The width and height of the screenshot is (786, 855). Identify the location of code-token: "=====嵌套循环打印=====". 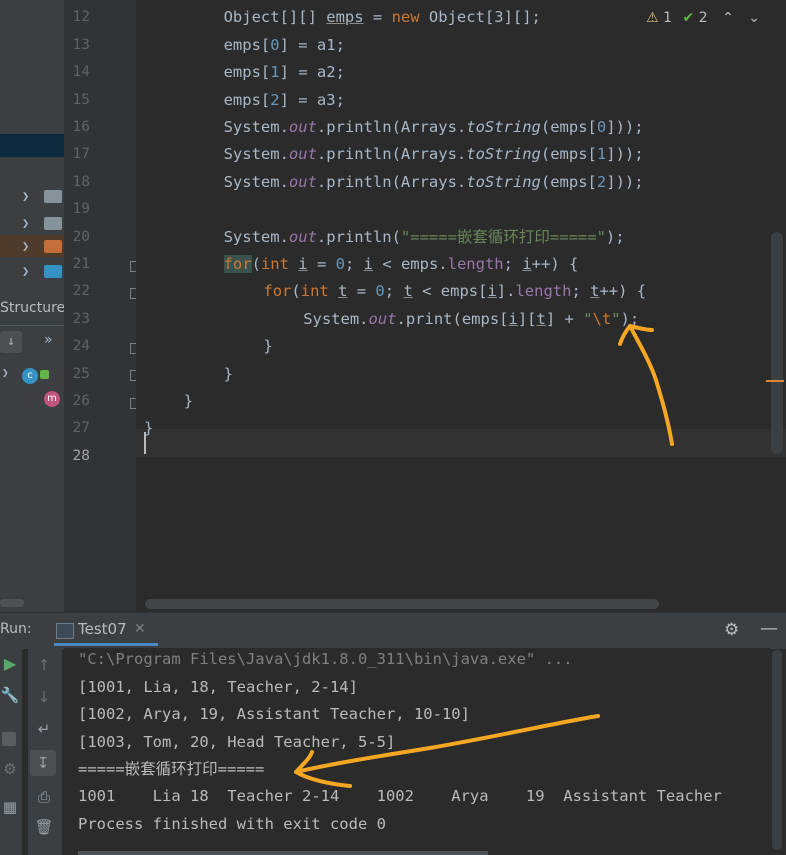
(503, 236).